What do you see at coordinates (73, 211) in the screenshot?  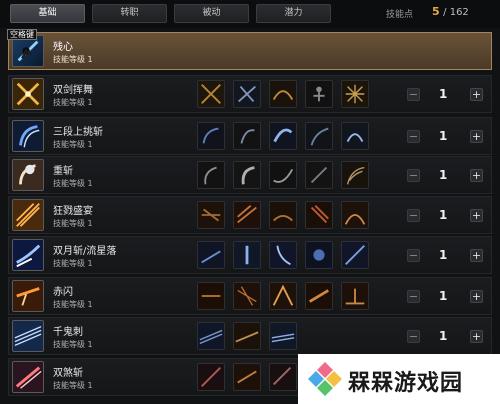 I see `skill-name: 狂戮盛宴` at bounding box center [73, 211].